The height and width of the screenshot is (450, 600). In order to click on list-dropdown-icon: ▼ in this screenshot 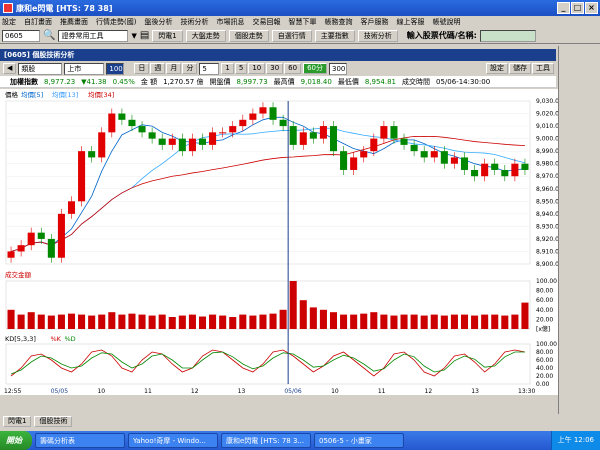, I will do `click(133, 36)`.